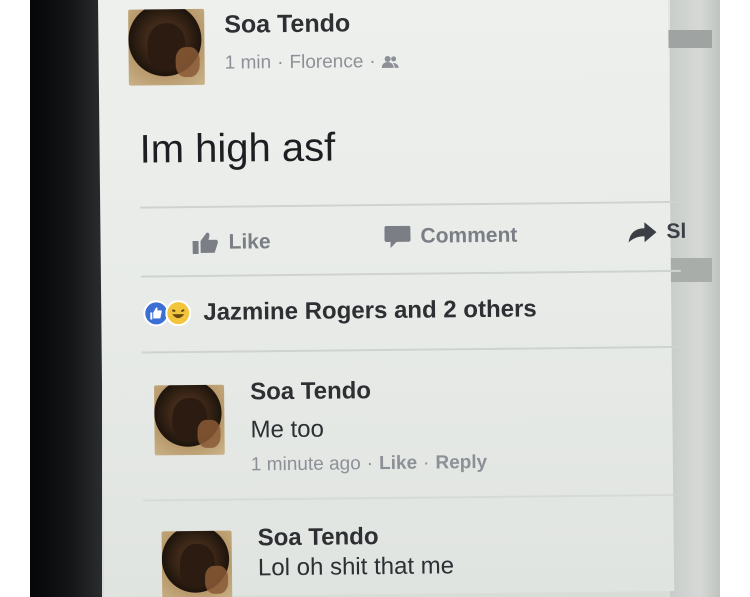 The image size is (750, 597). Describe the element at coordinates (398, 464) in the screenshot. I see `comment-like-link: Like` at that location.